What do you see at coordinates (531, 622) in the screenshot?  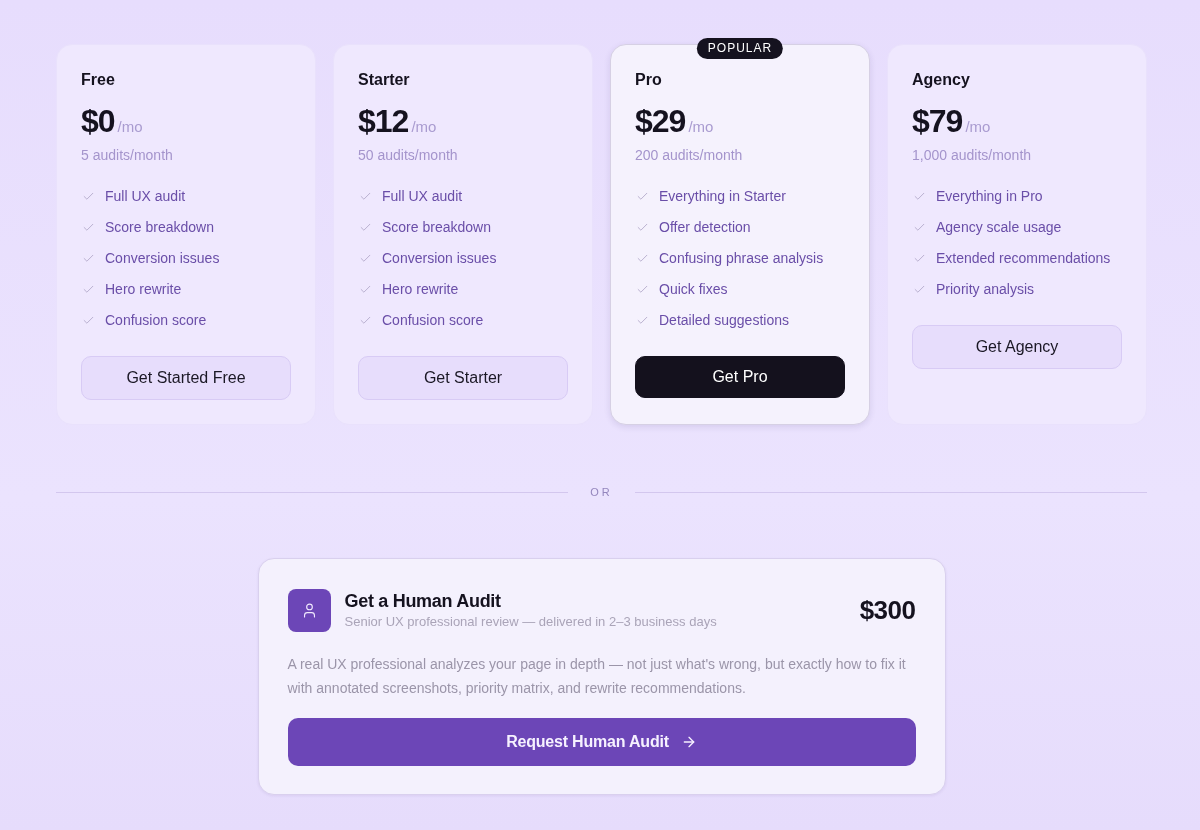 I see `audit-subtitle: Senior UX professional review — delivered in 2–3 business days` at bounding box center [531, 622].